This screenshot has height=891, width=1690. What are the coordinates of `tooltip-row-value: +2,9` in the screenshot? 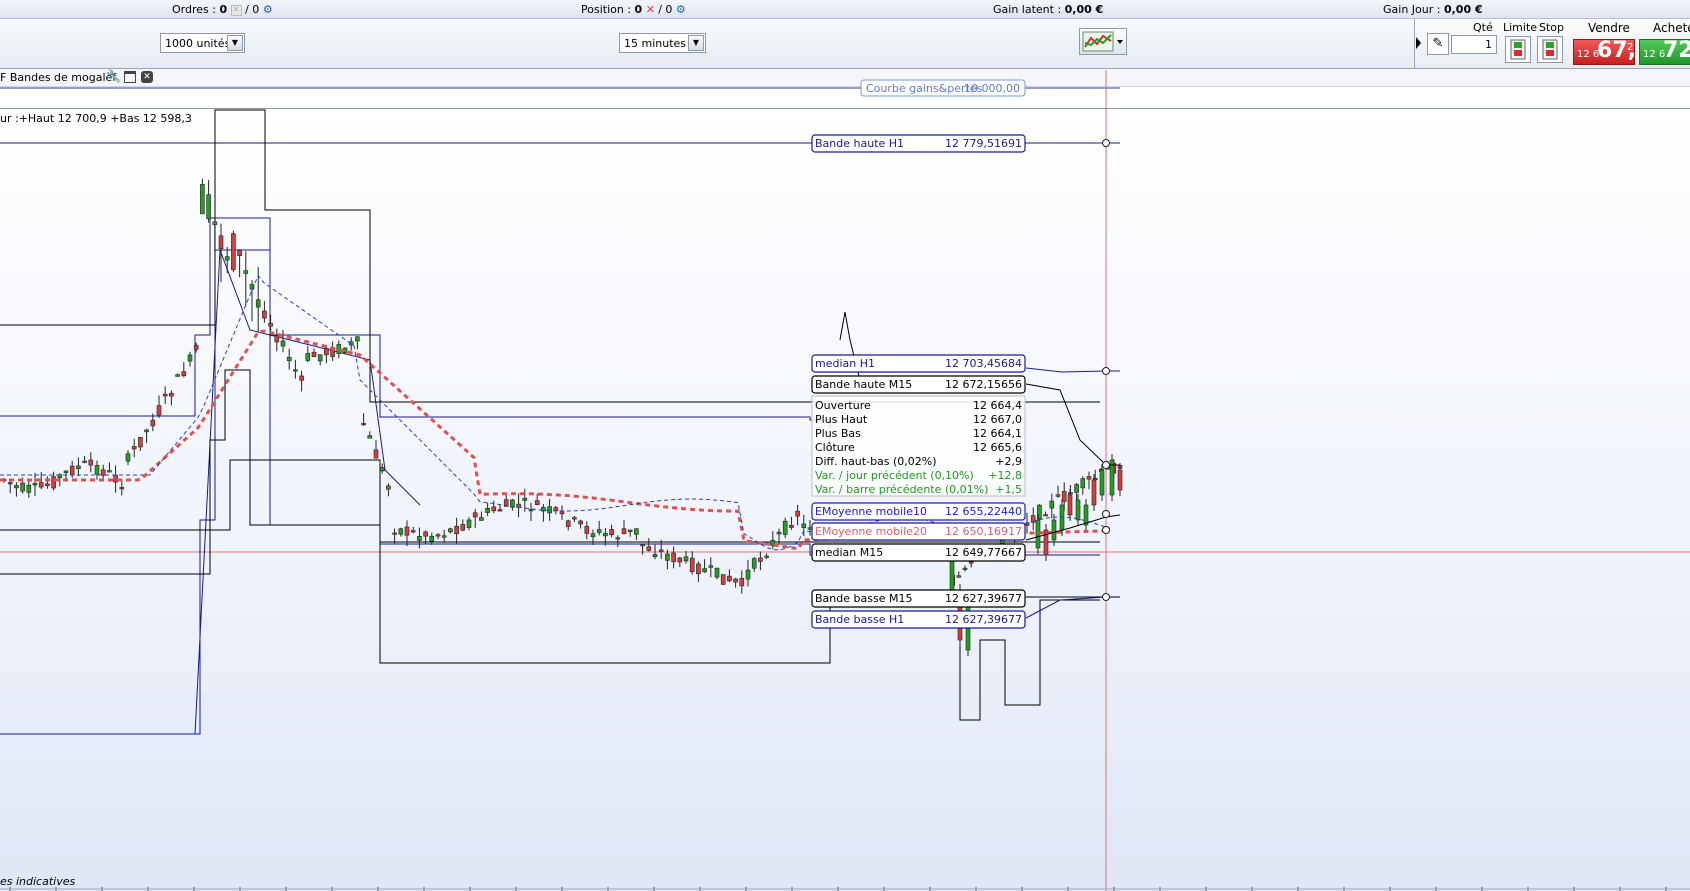 It's located at (1008, 461).